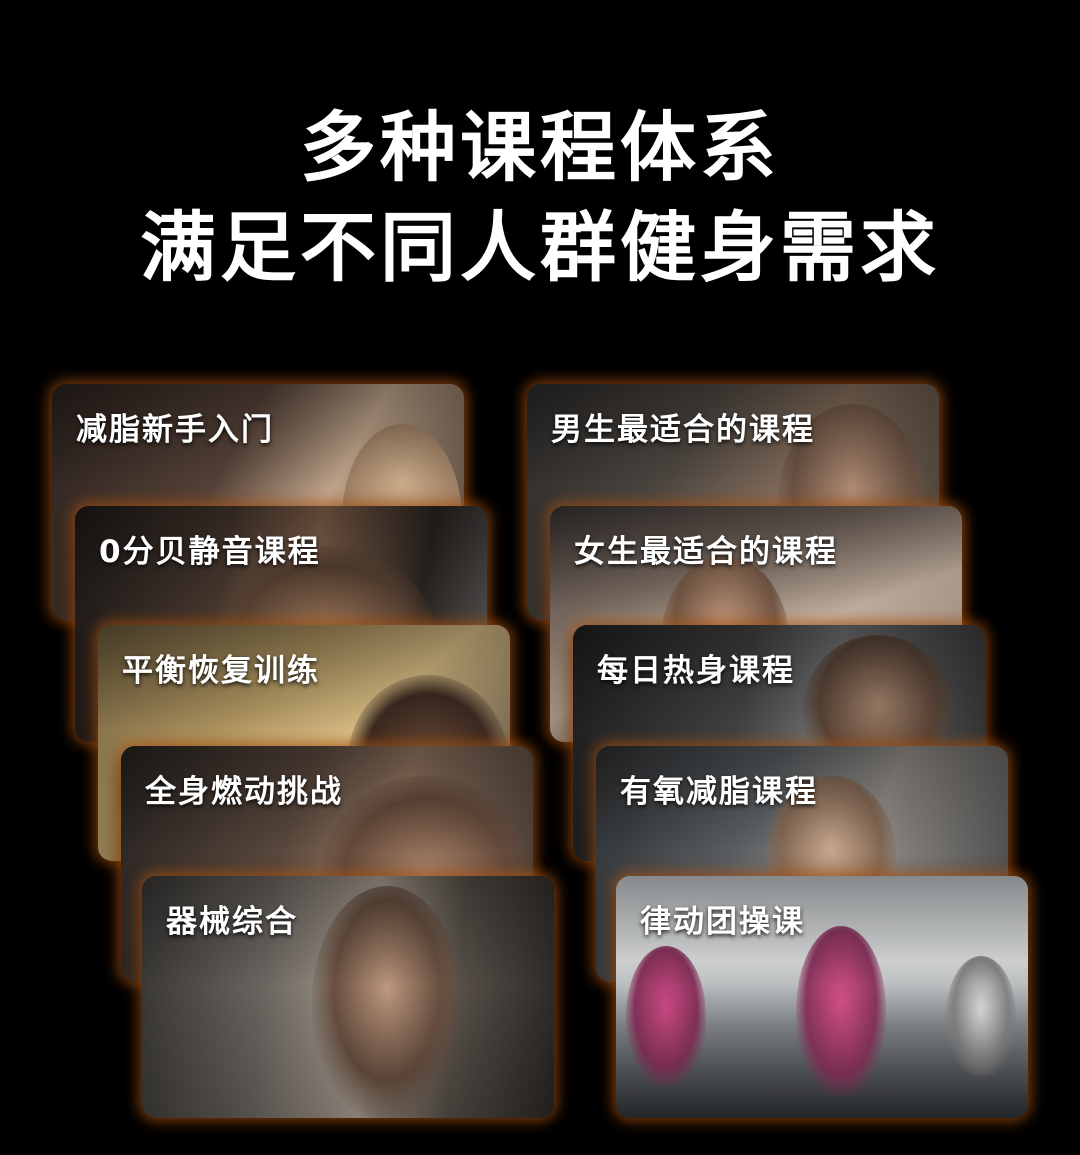 This screenshot has height=1155, width=1080. Describe the element at coordinates (696, 671) in the screenshot. I see `course-label: 每日热身课程` at that location.